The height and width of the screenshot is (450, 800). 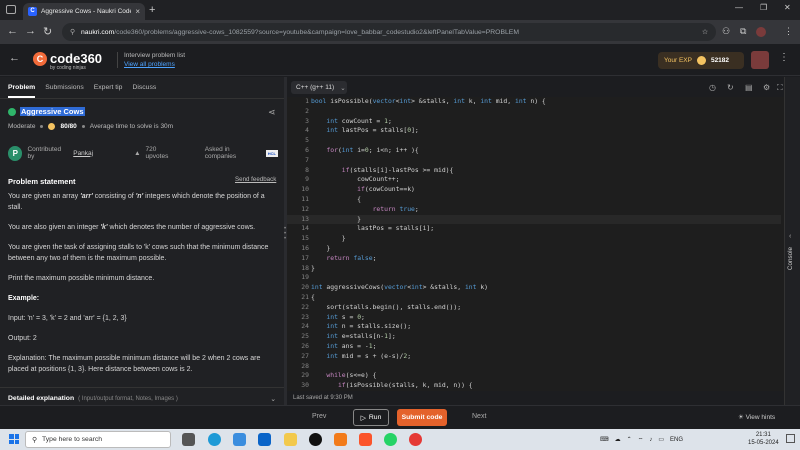 I want to click on more-options-icon: ⋮, so click(x=784, y=57).